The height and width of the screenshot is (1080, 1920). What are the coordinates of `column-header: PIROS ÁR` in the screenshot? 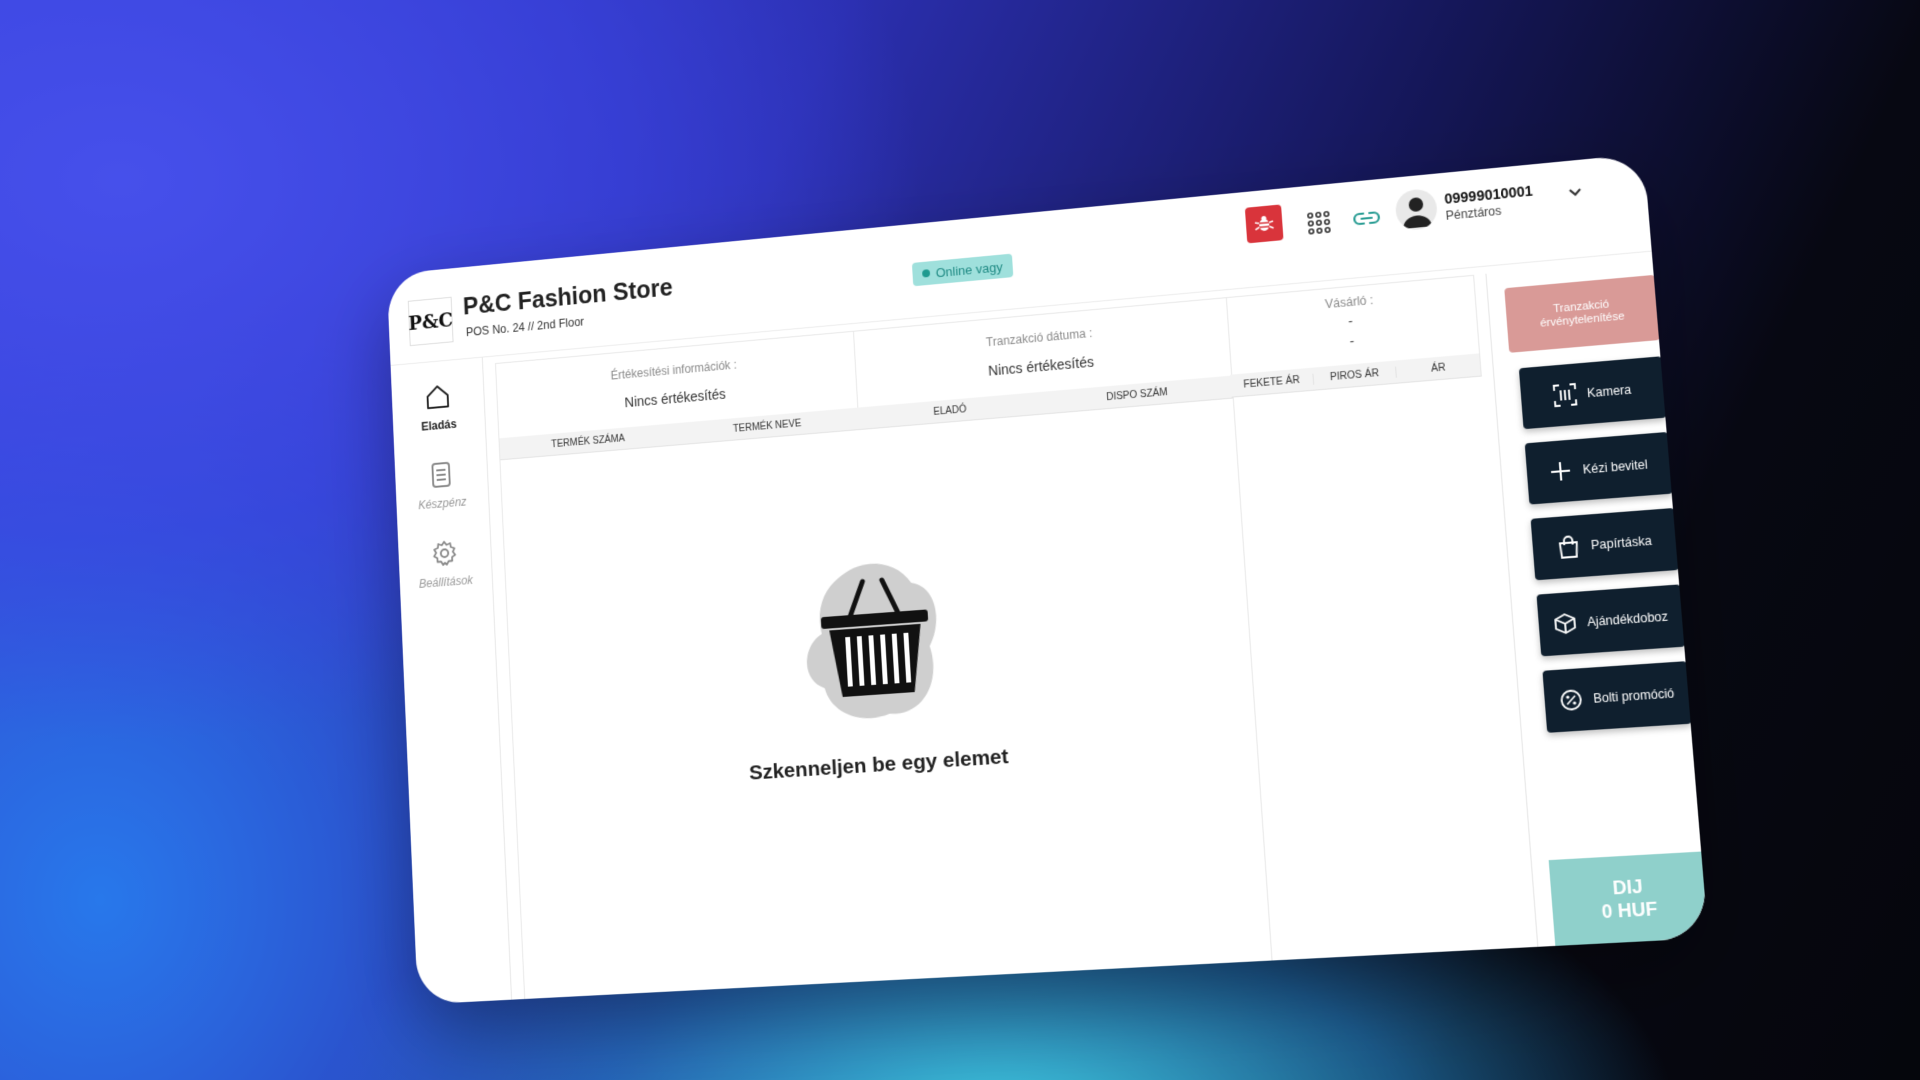 It's located at (1354, 375).